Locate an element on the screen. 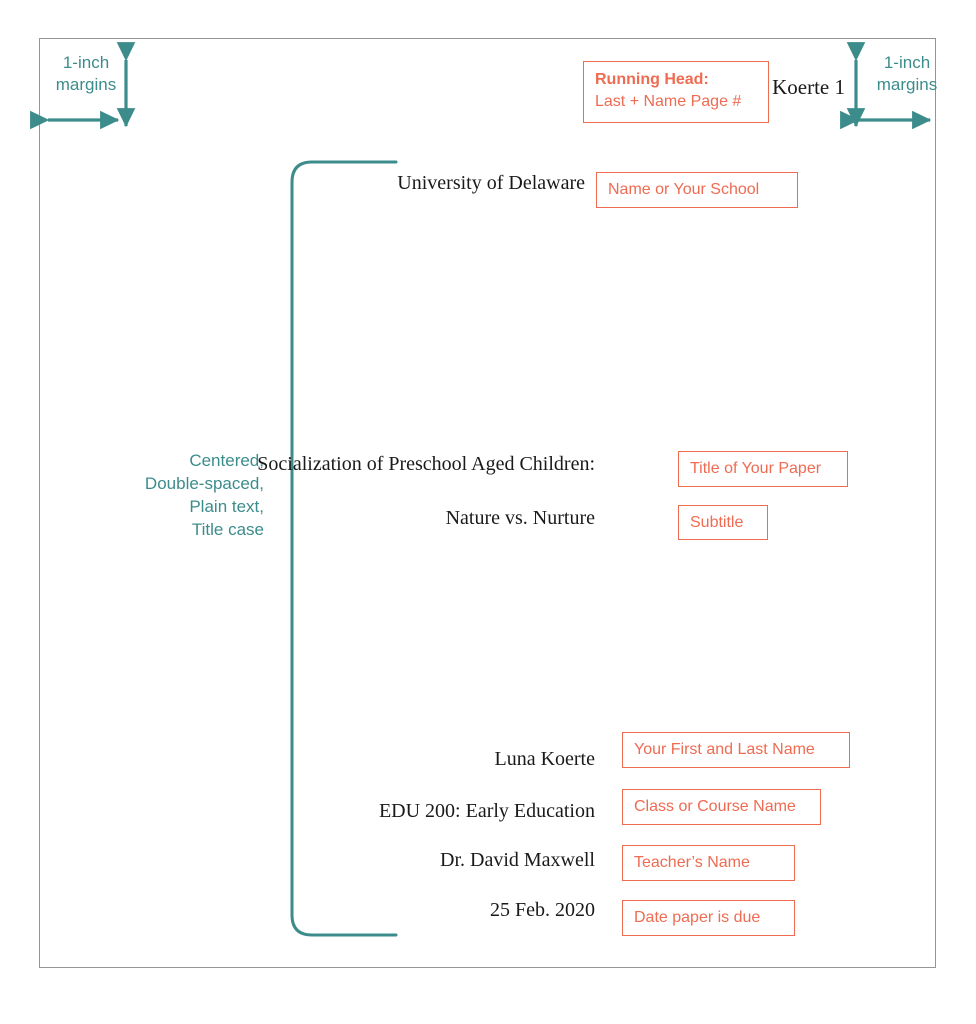 This screenshot has height=1024, width=976. callout-date: Date paper is due is located at coordinates (708, 918).